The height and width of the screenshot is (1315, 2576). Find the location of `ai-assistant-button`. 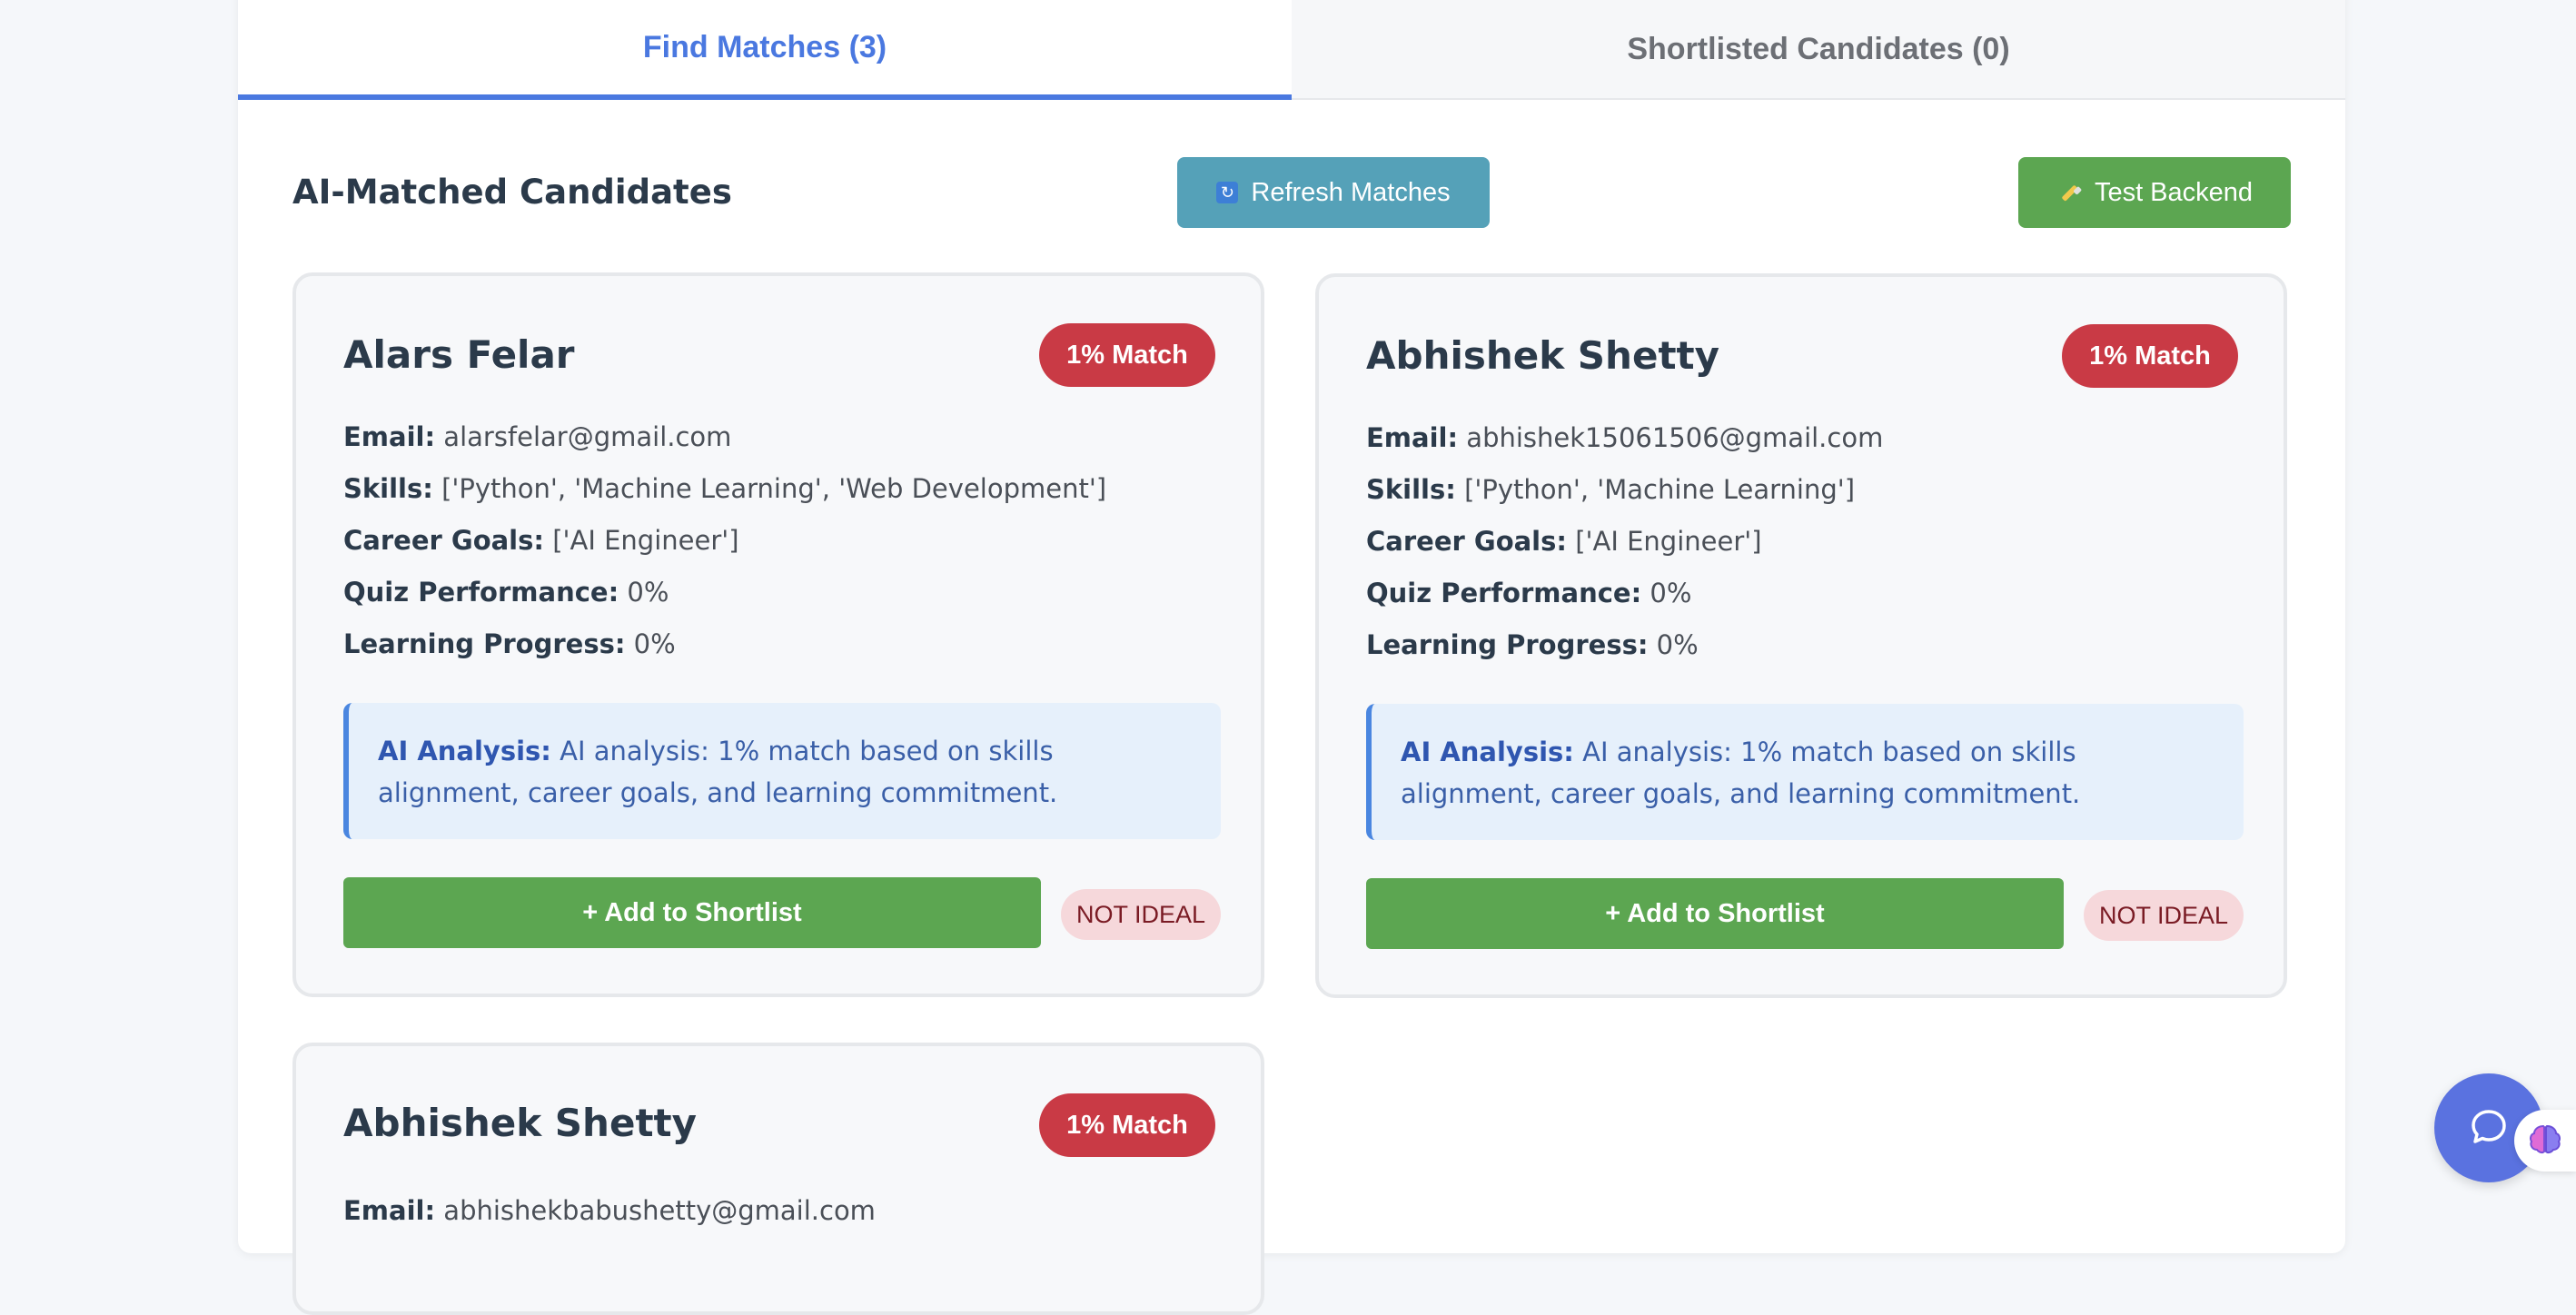

ai-assistant-button is located at coordinates (2545, 1141).